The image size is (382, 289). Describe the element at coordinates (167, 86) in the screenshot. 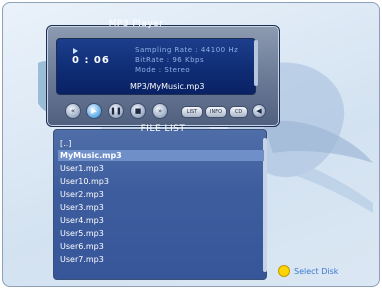

I see `current-track: MP3/MyMusic.mp3` at that location.